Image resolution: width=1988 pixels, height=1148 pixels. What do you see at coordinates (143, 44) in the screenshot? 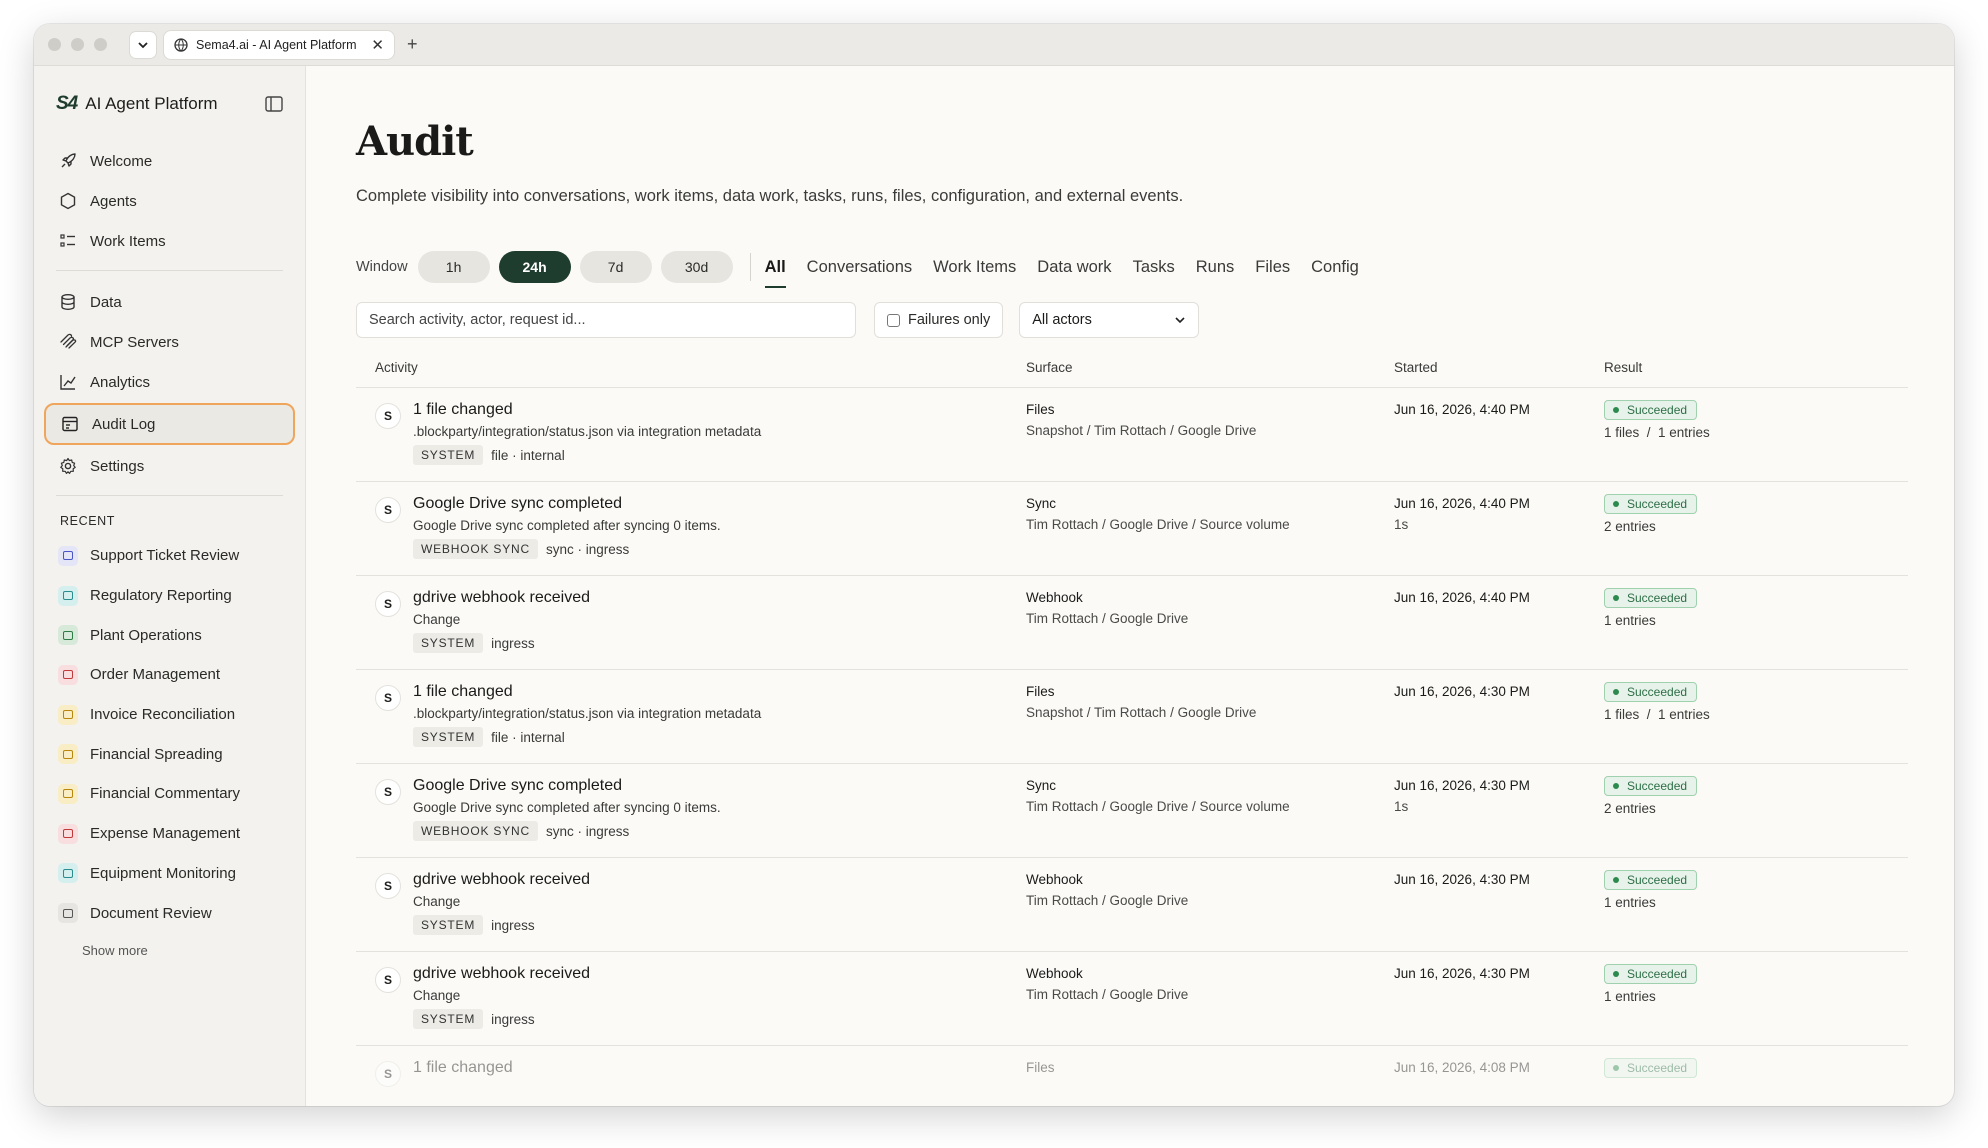
I see `tab-list-button` at bounding box center [143, 44].